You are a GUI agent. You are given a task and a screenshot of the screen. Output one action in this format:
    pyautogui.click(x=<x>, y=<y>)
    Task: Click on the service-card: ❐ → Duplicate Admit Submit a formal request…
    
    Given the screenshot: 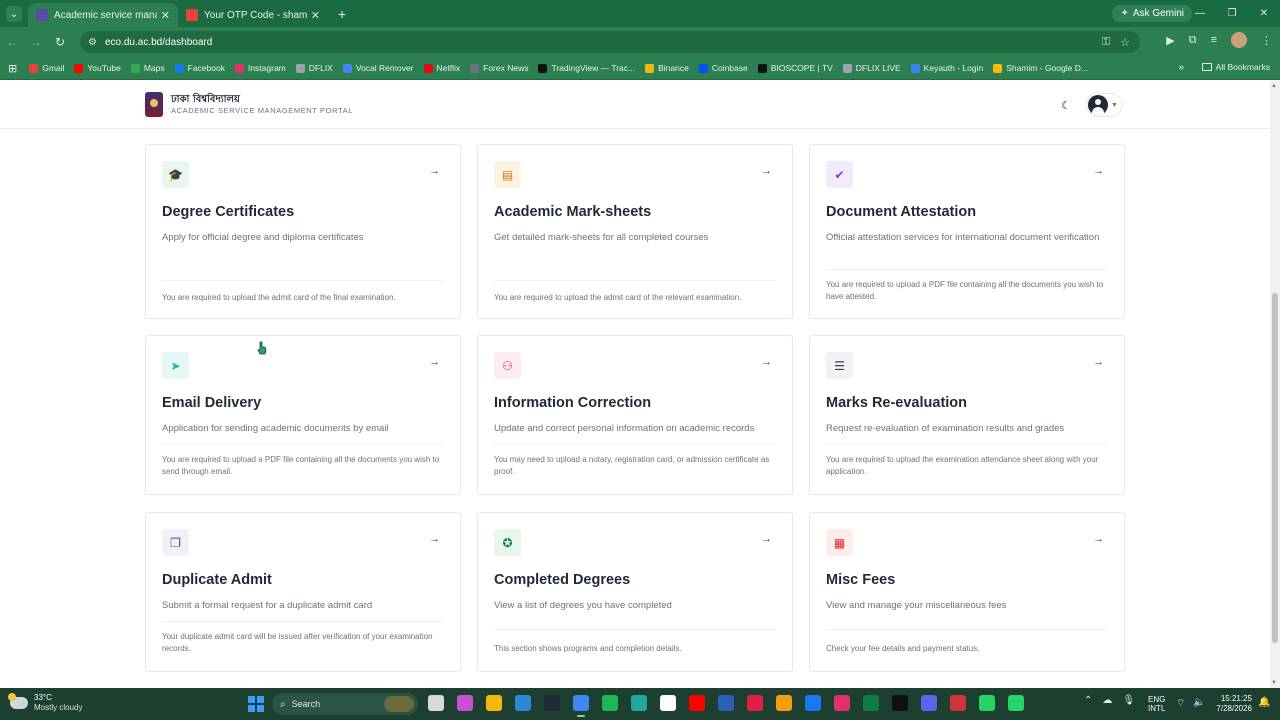 What is the action you would take?
    pyautogui.click(x=303, y=592)
    